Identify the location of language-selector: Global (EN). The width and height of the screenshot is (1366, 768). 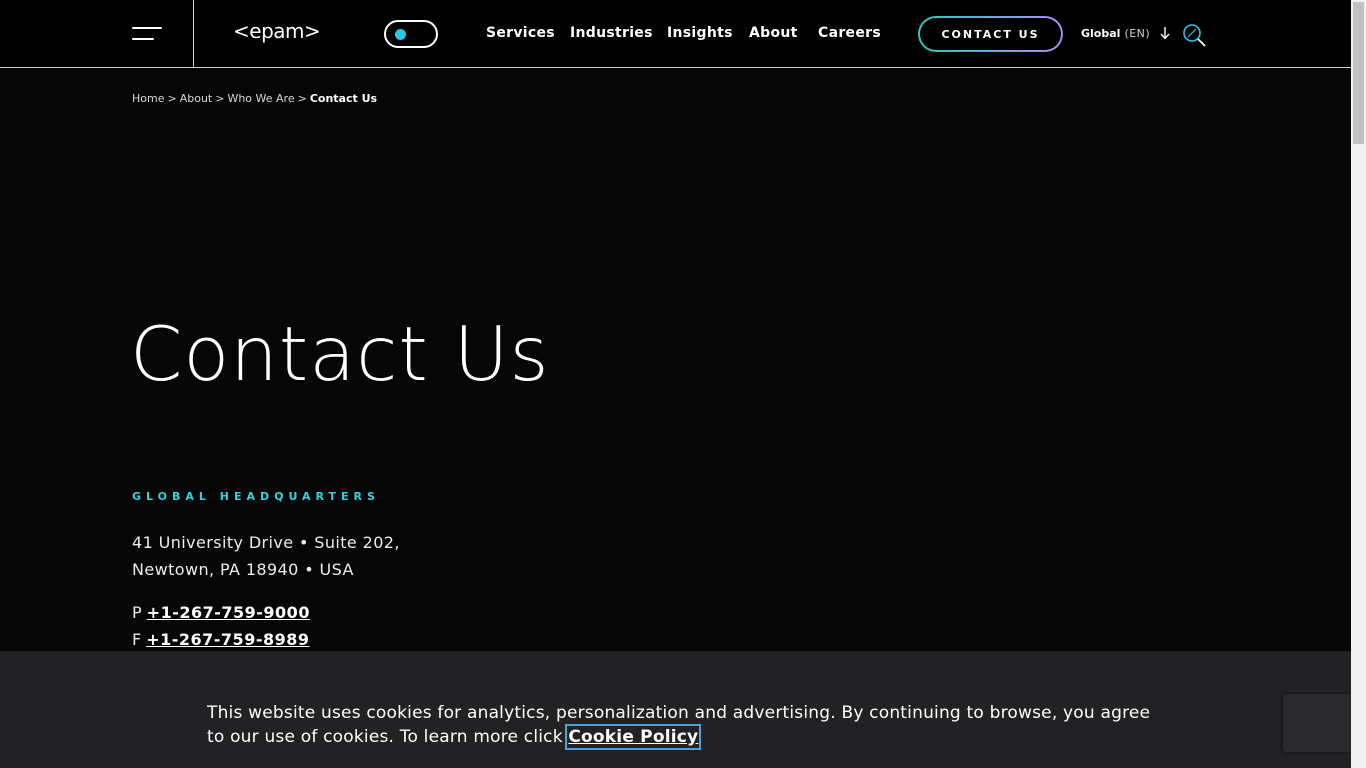
(1125, 33).